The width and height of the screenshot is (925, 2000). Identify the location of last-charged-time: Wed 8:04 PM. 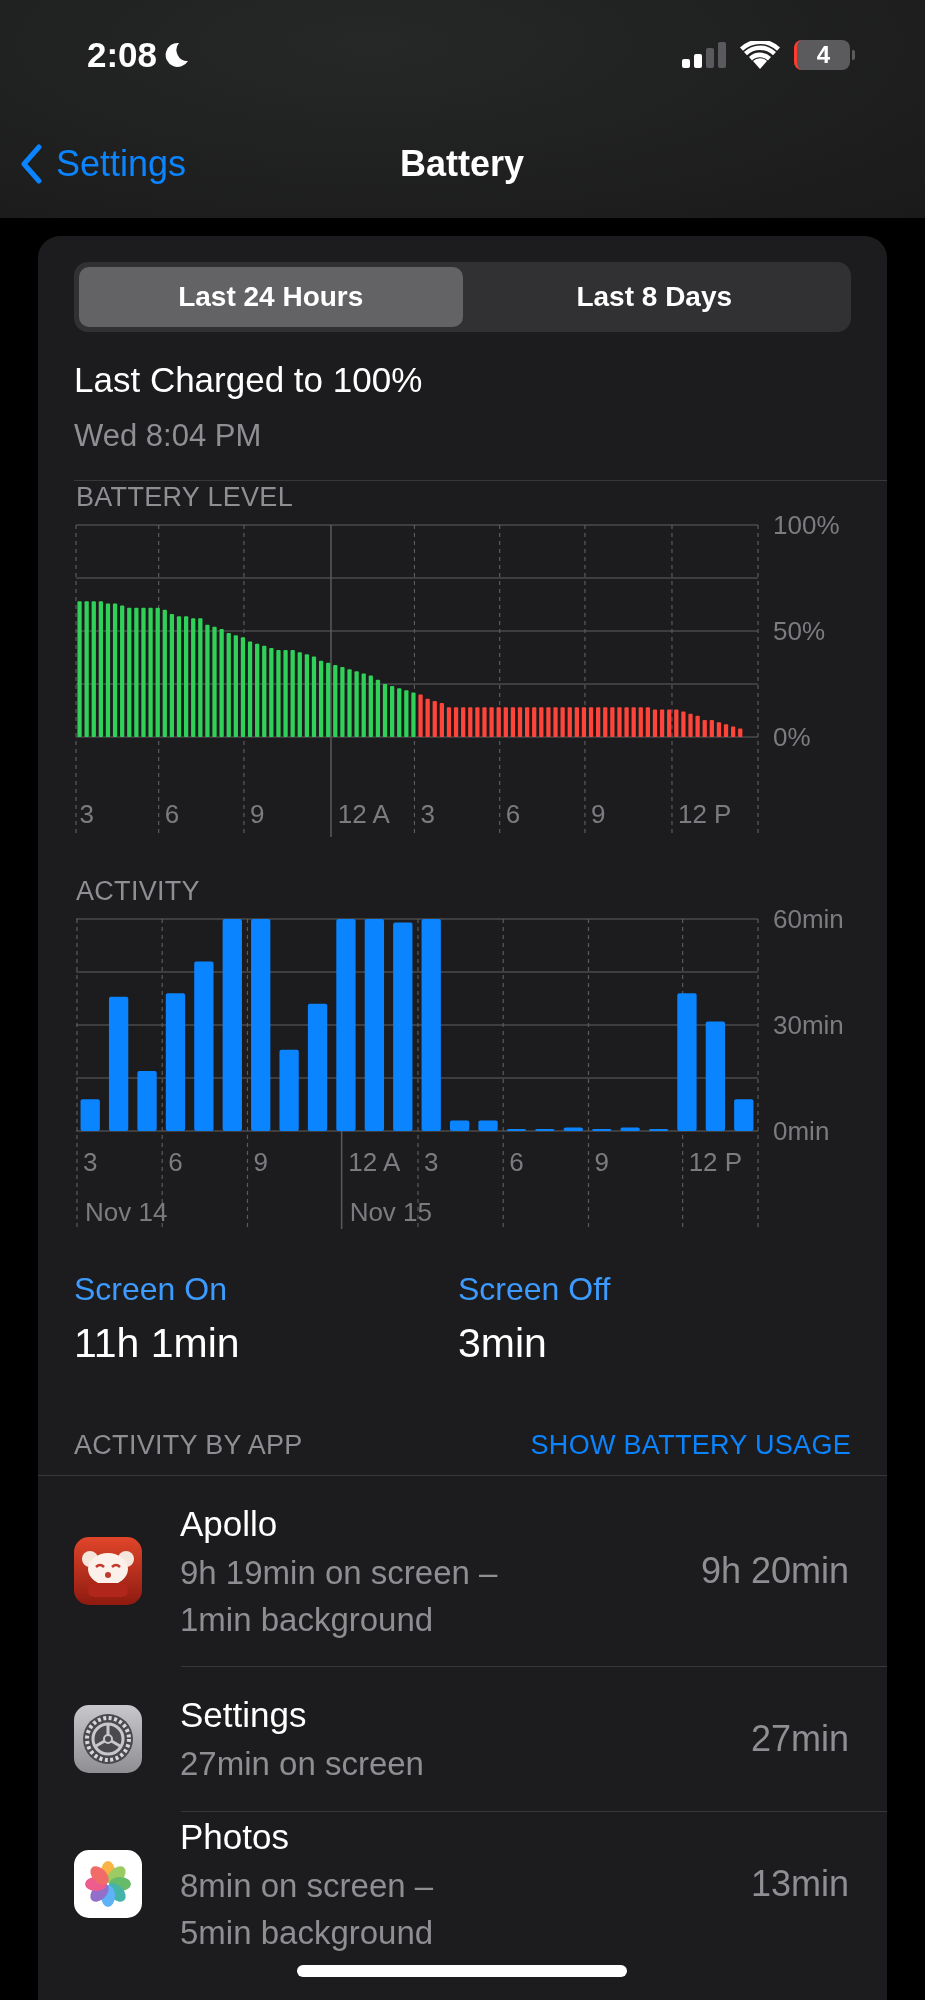
(168, 436).